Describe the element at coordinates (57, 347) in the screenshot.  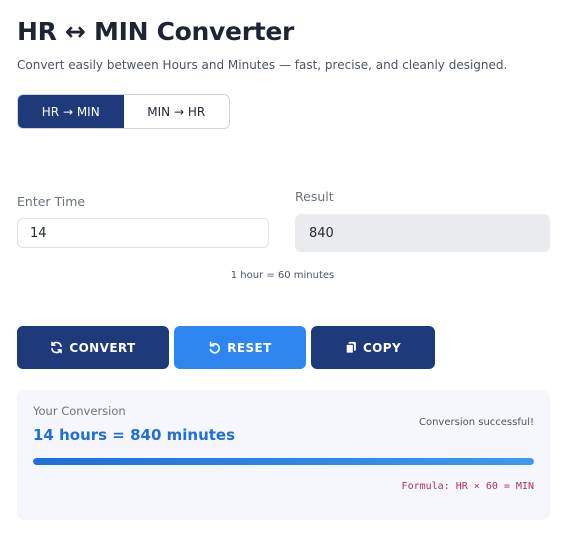
I see `refresh-icon` at that location.